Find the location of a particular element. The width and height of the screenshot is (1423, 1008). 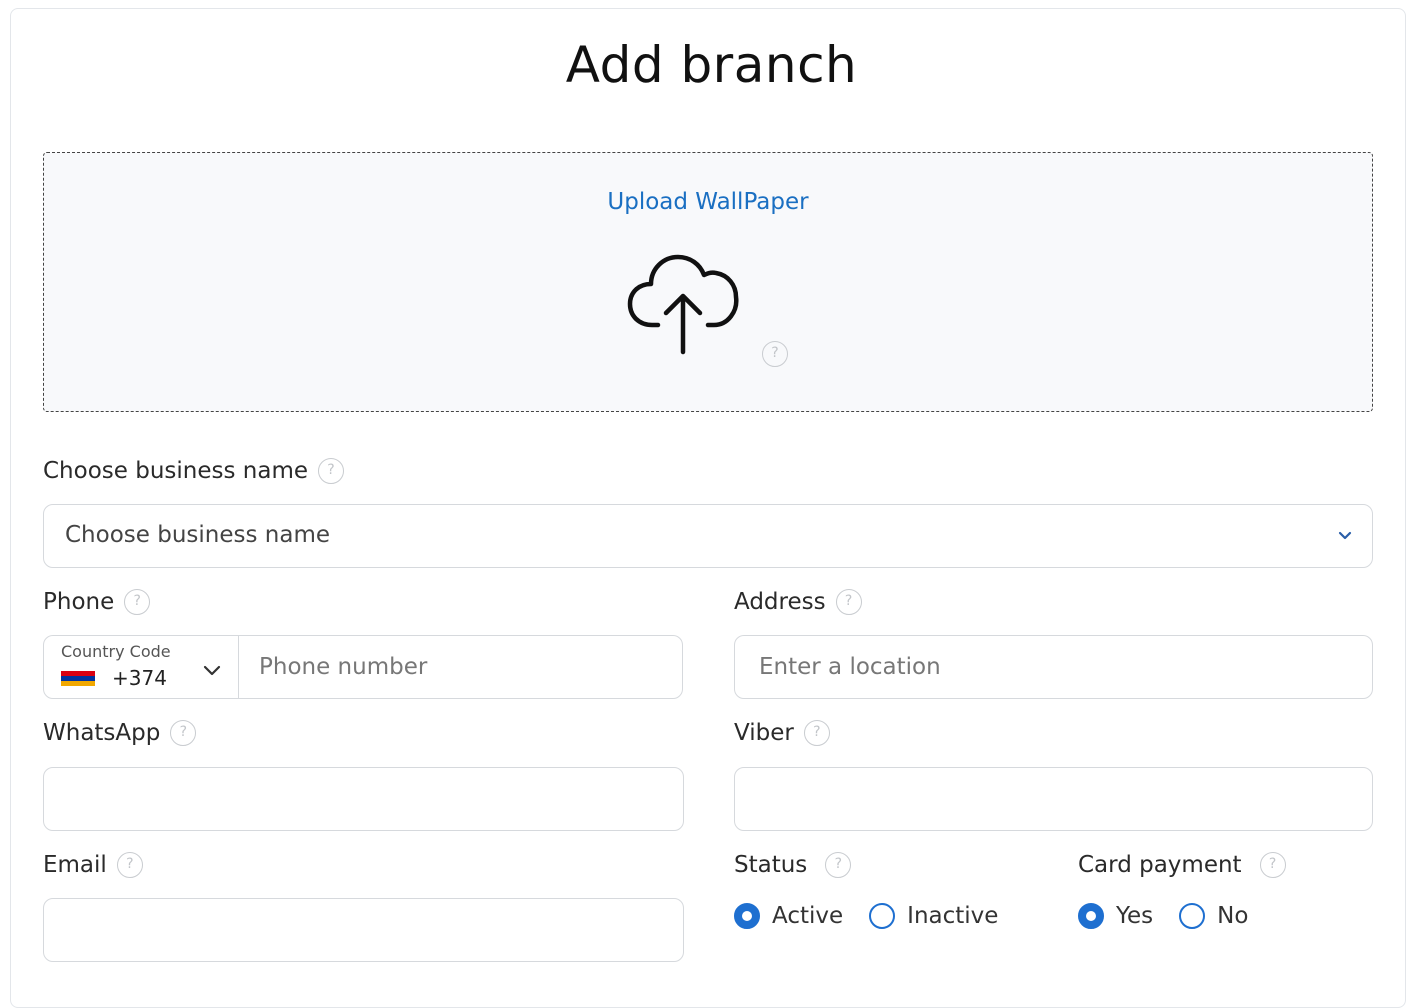

cloud-upload-icon is located at coordinates (683, 304).